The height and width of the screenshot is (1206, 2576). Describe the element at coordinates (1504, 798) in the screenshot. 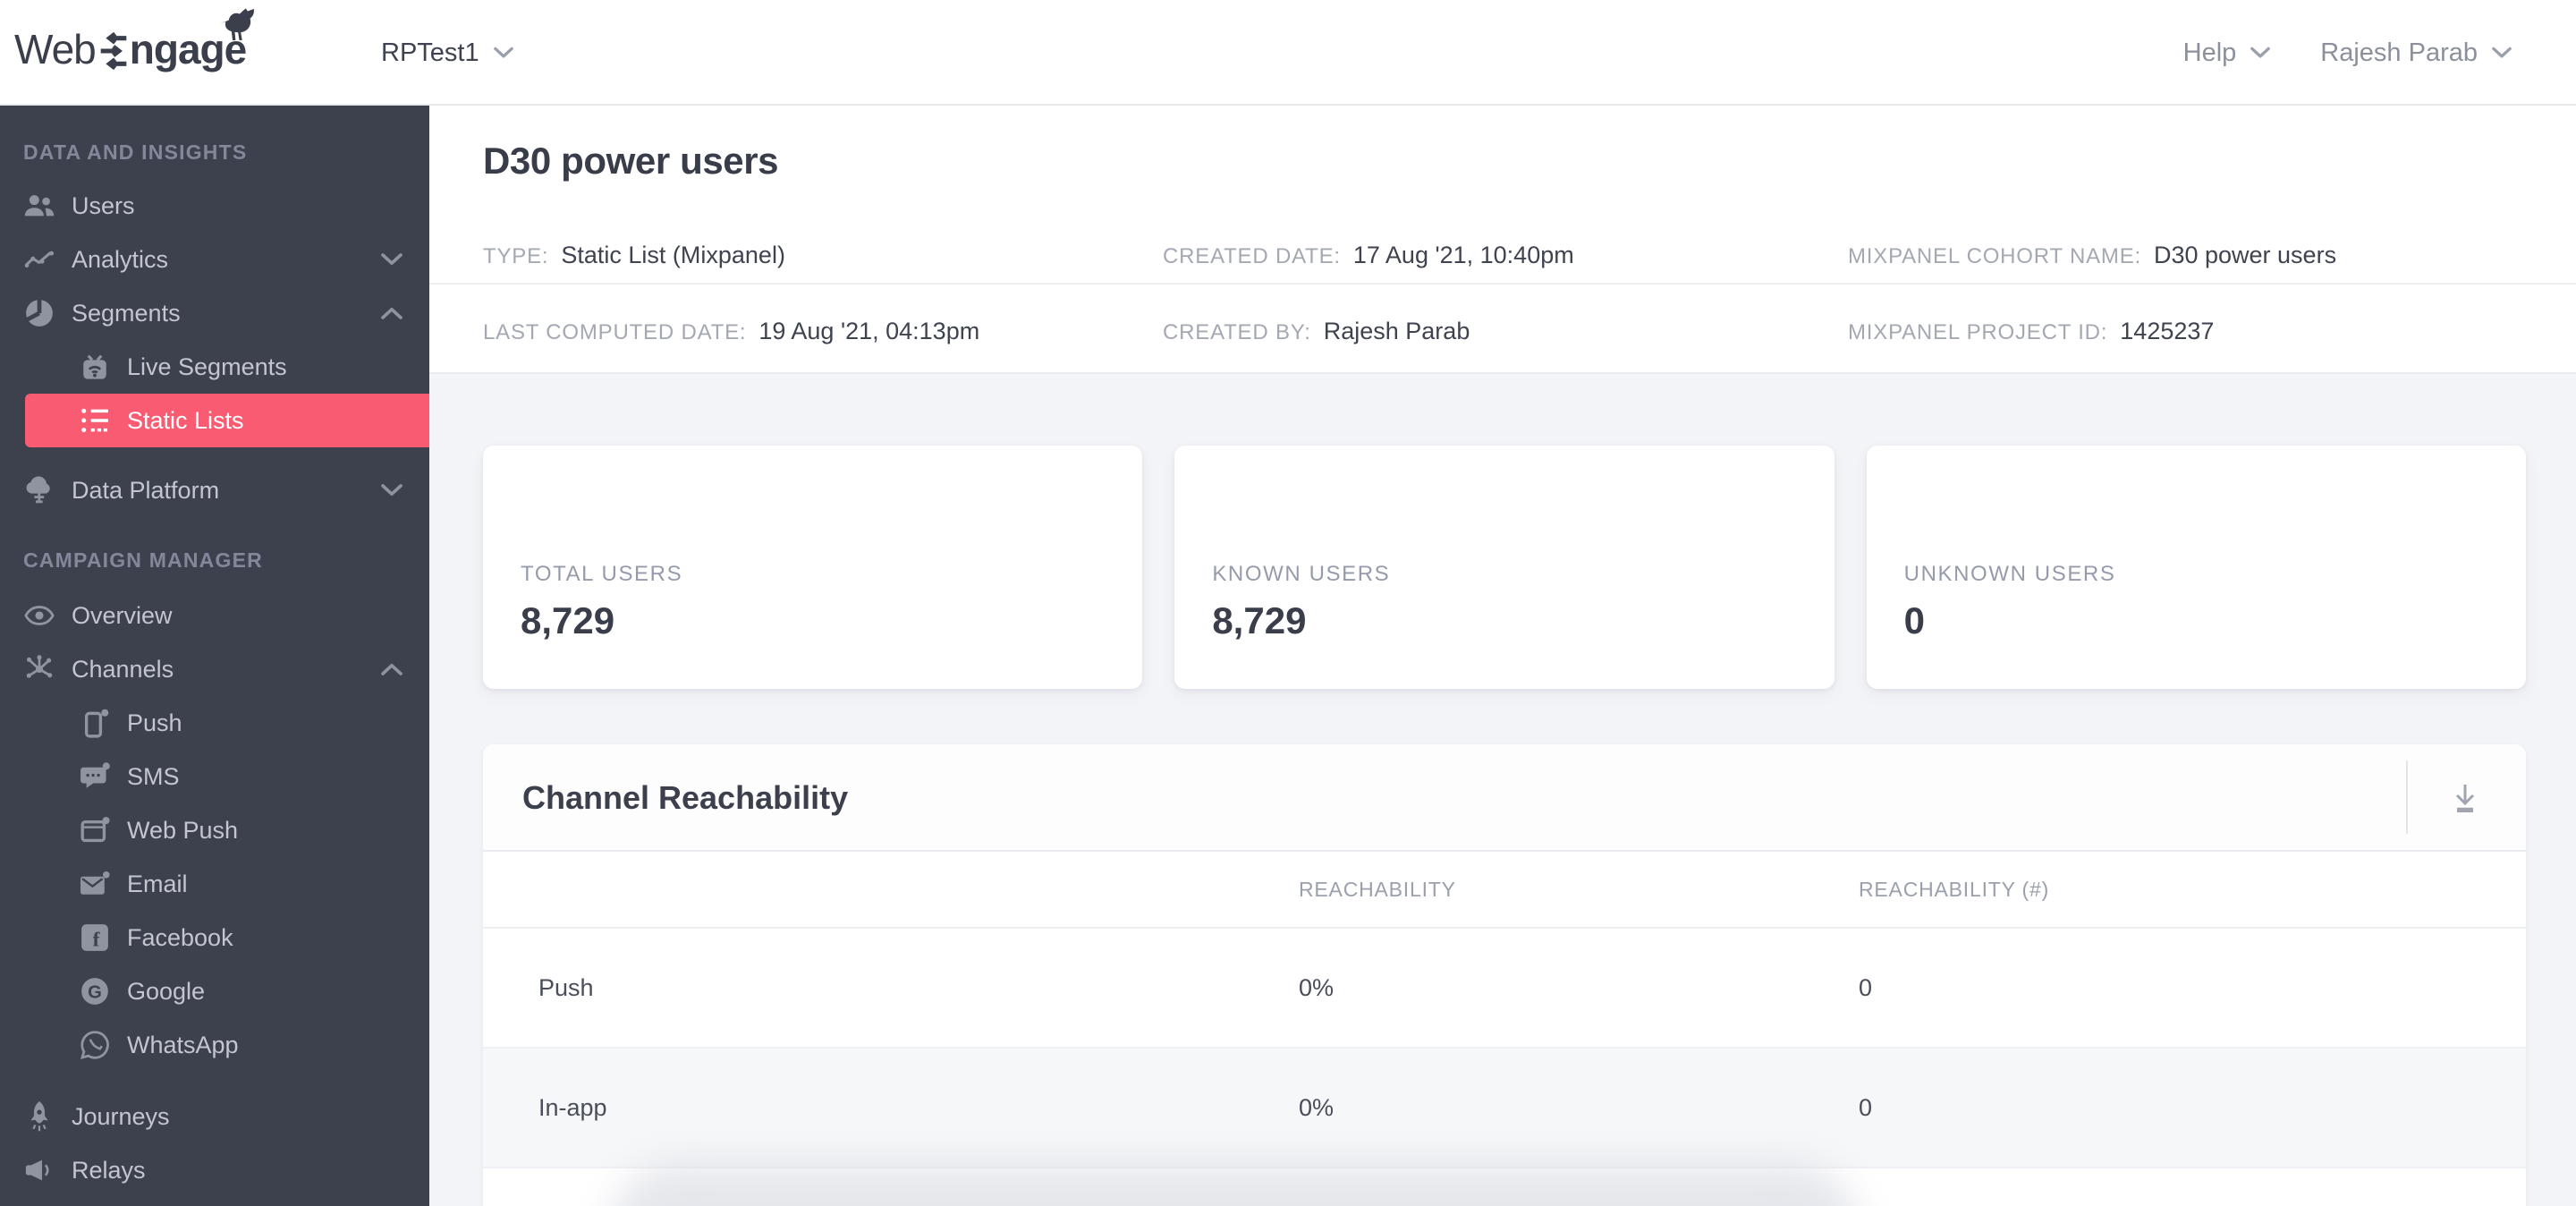

I see `panel-header: Channel Reachability` at that location.